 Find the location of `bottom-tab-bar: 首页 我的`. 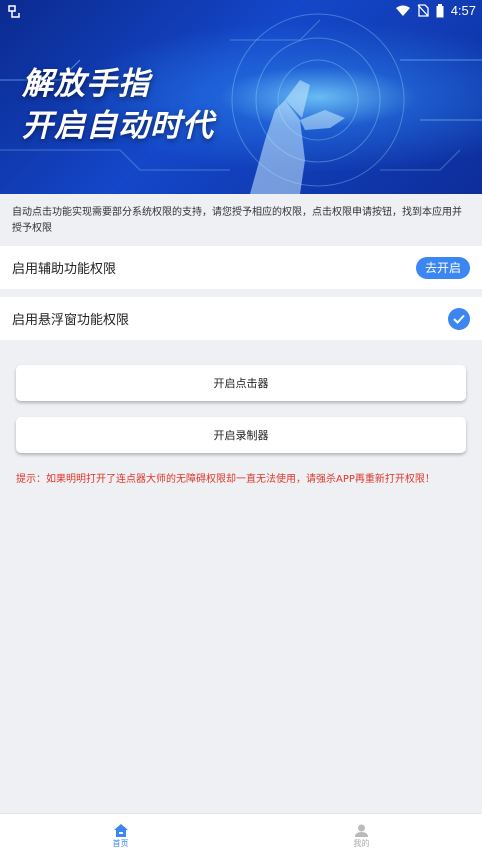

bottom-tab-bar: 首页 我的 is located at coordinates (241, 835).